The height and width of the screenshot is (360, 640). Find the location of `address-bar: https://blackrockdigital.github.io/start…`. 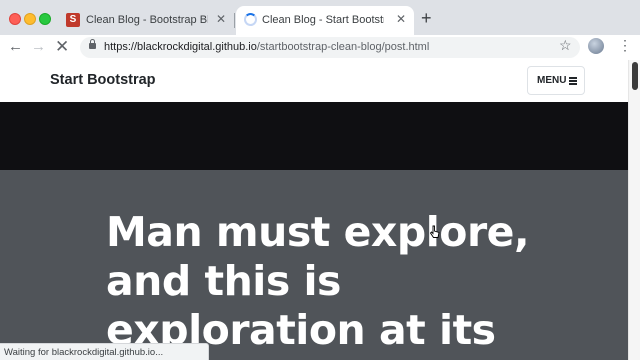

address-bar: https://blackrockdigital.github.io/start… is located at coordinates (330, 47).